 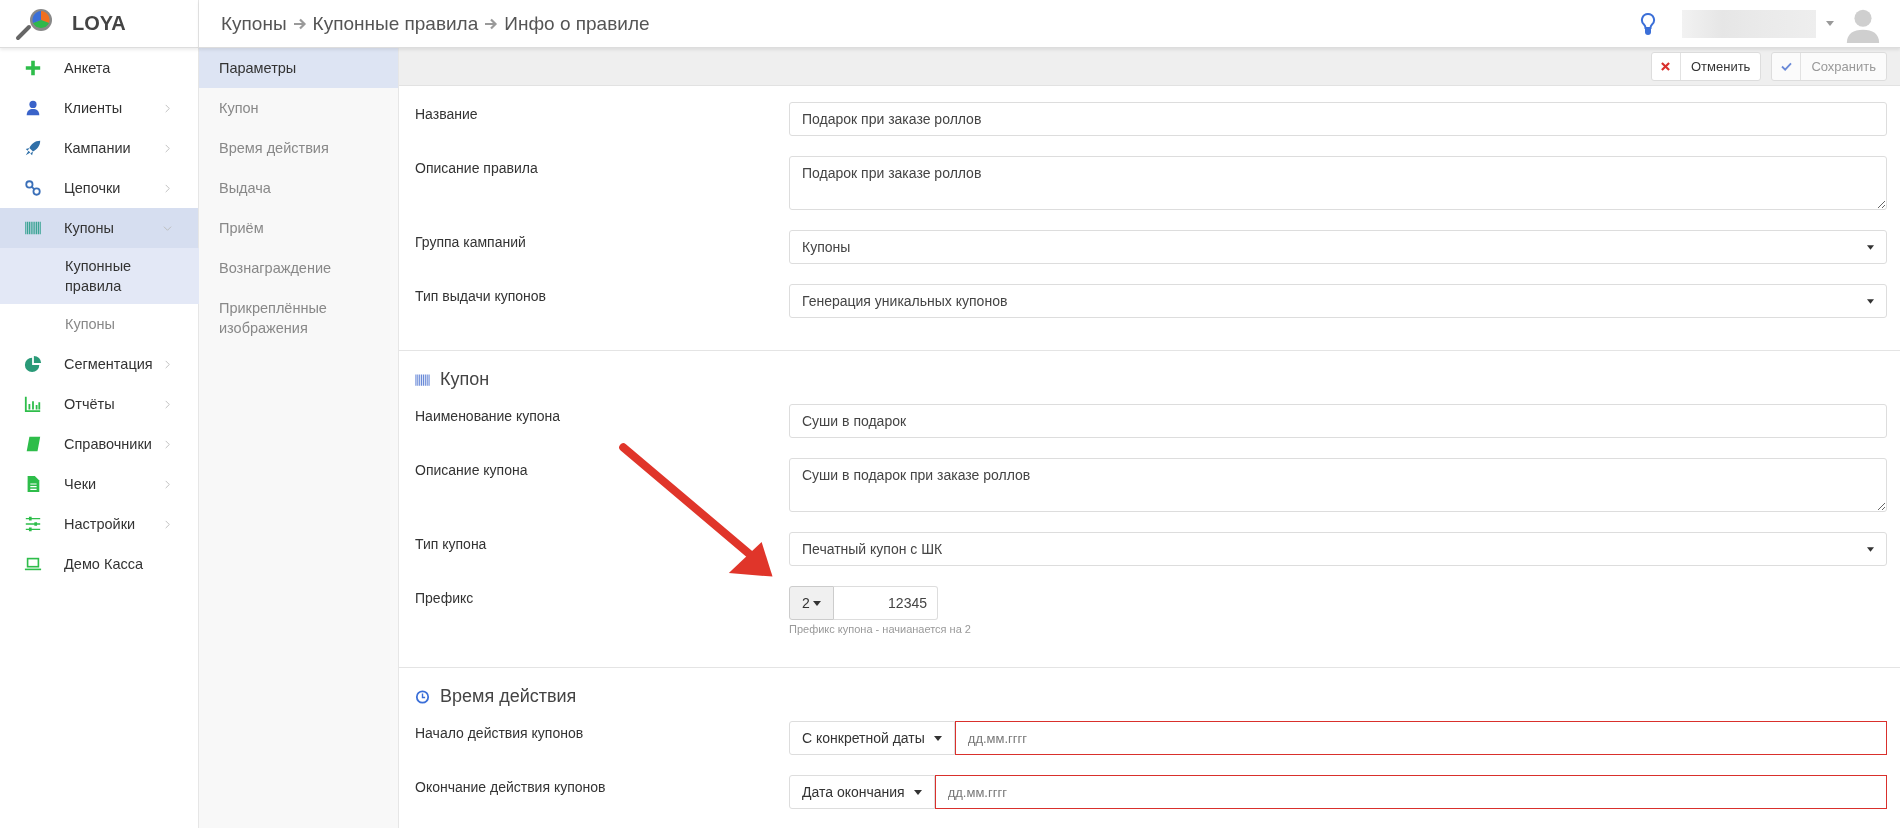 I want to click on date-mode-dropdown: Дата окончания, so click(x=862, y=792).